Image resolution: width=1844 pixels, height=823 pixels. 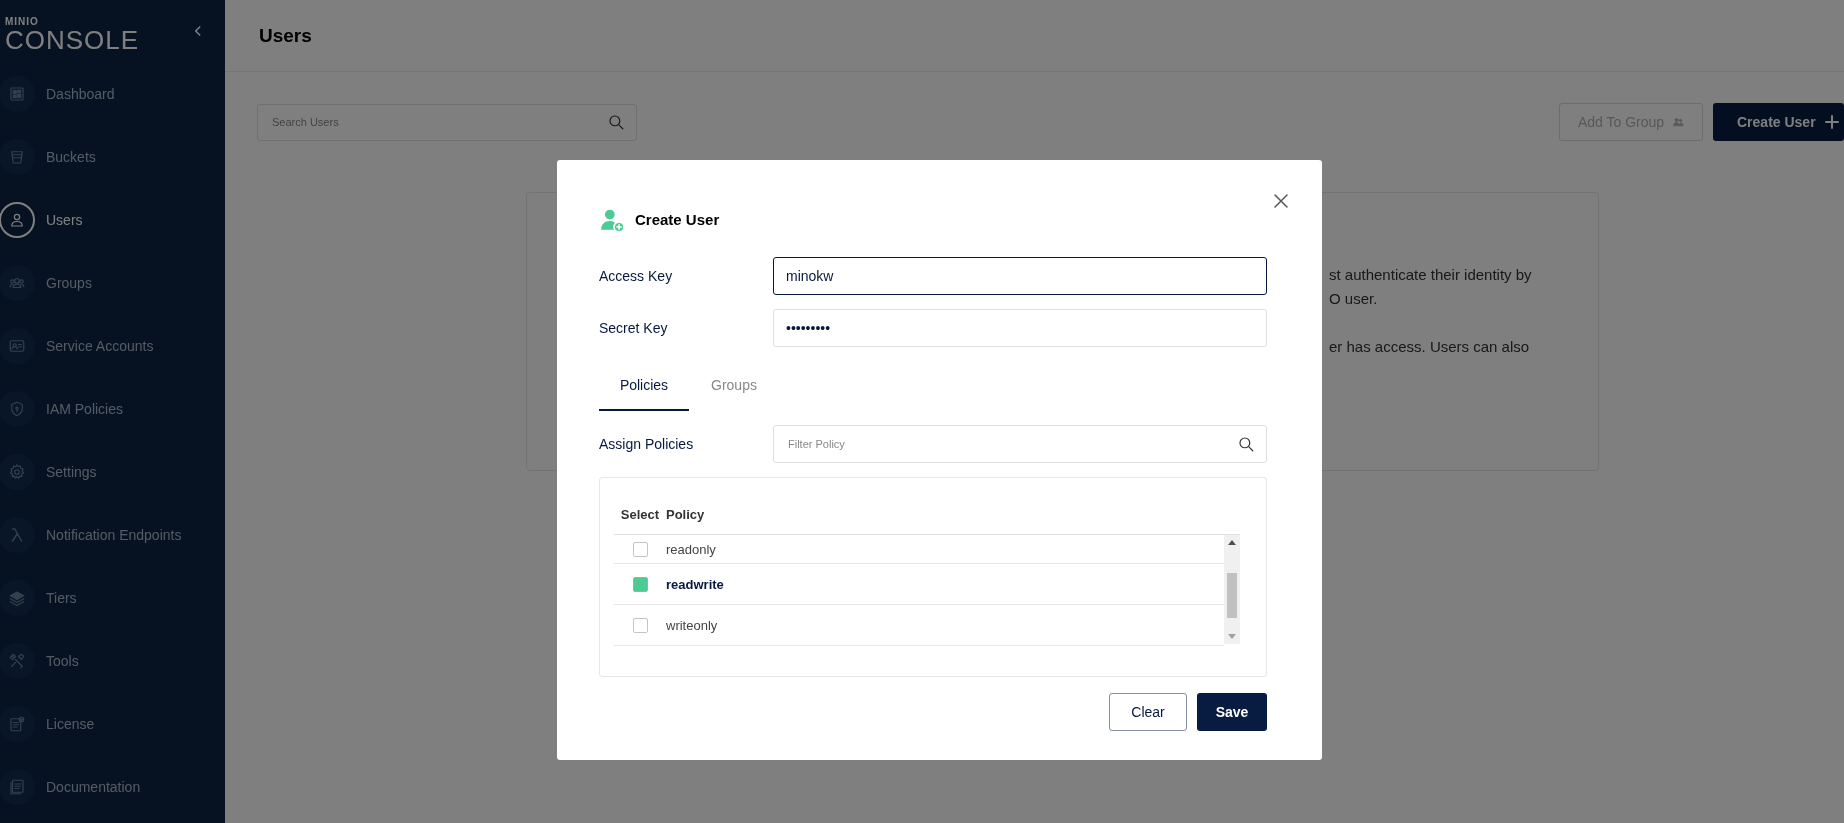 What do you see at coordinates (636, 276) in the screenshot?
I see `field-label: Access Key` at bounding box center [636, 276].